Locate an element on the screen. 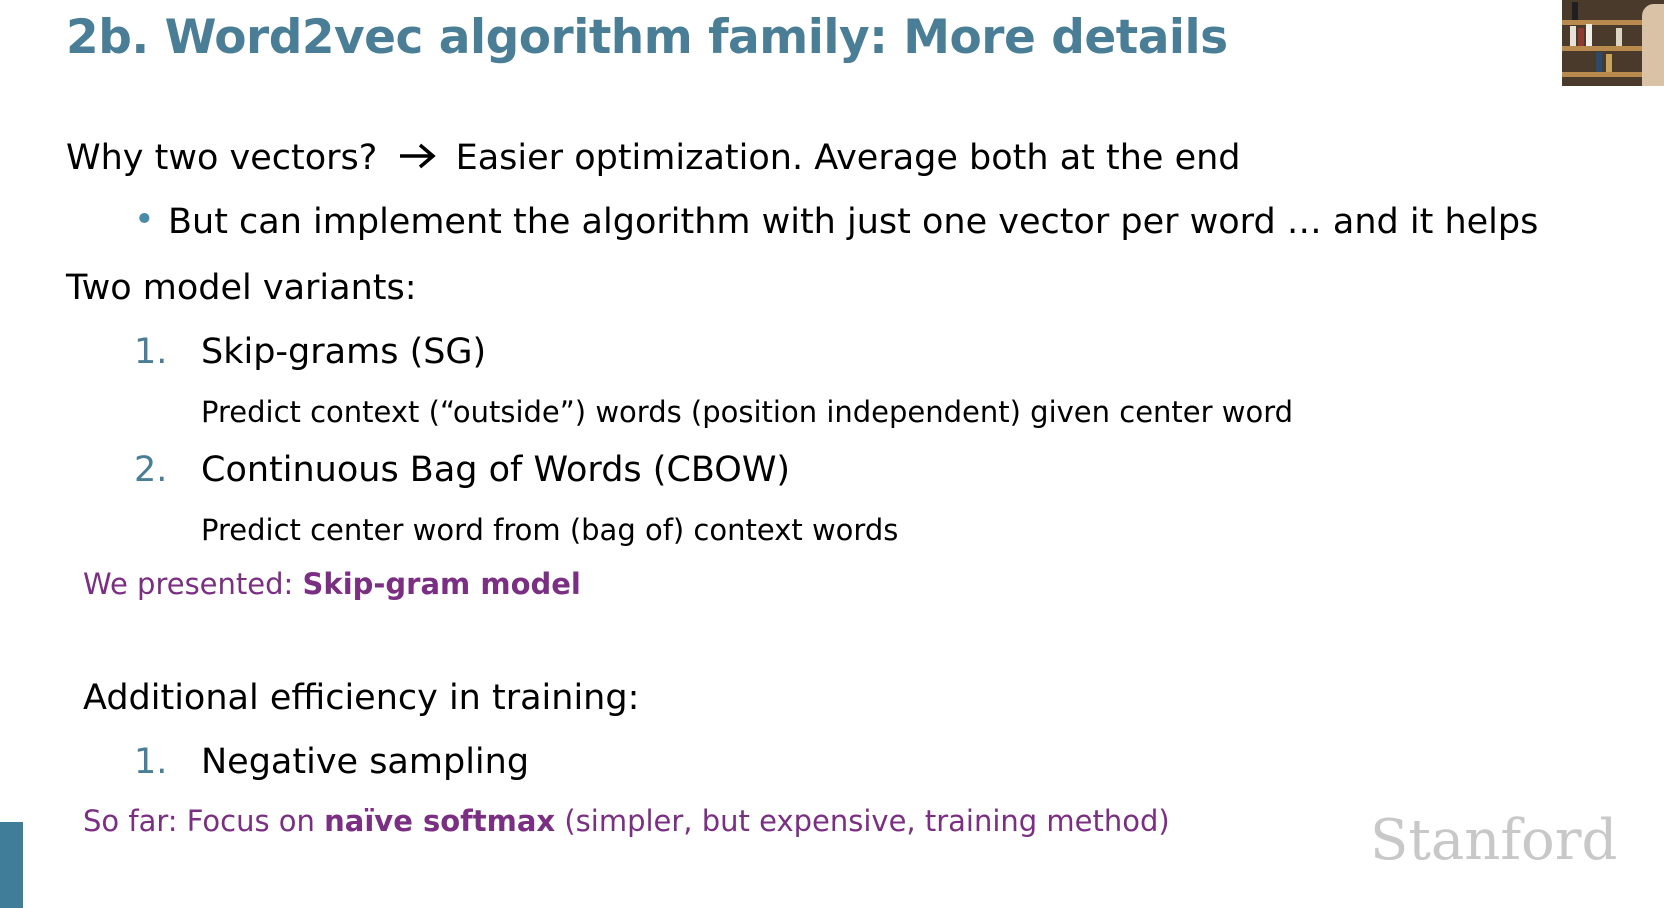  variant-name-1: Skip-grams (SG) is located at coordinates (344, 352).